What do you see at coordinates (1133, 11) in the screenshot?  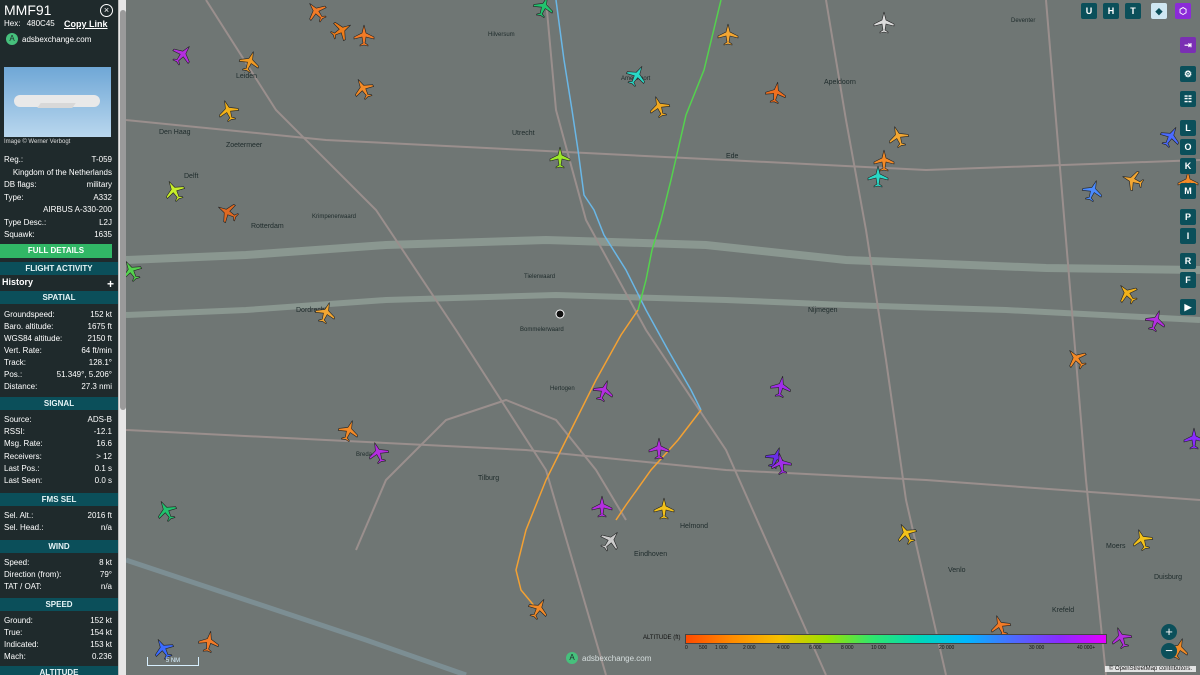 I see `toolbar-button-t: T` at bounding box center [1133, 11].